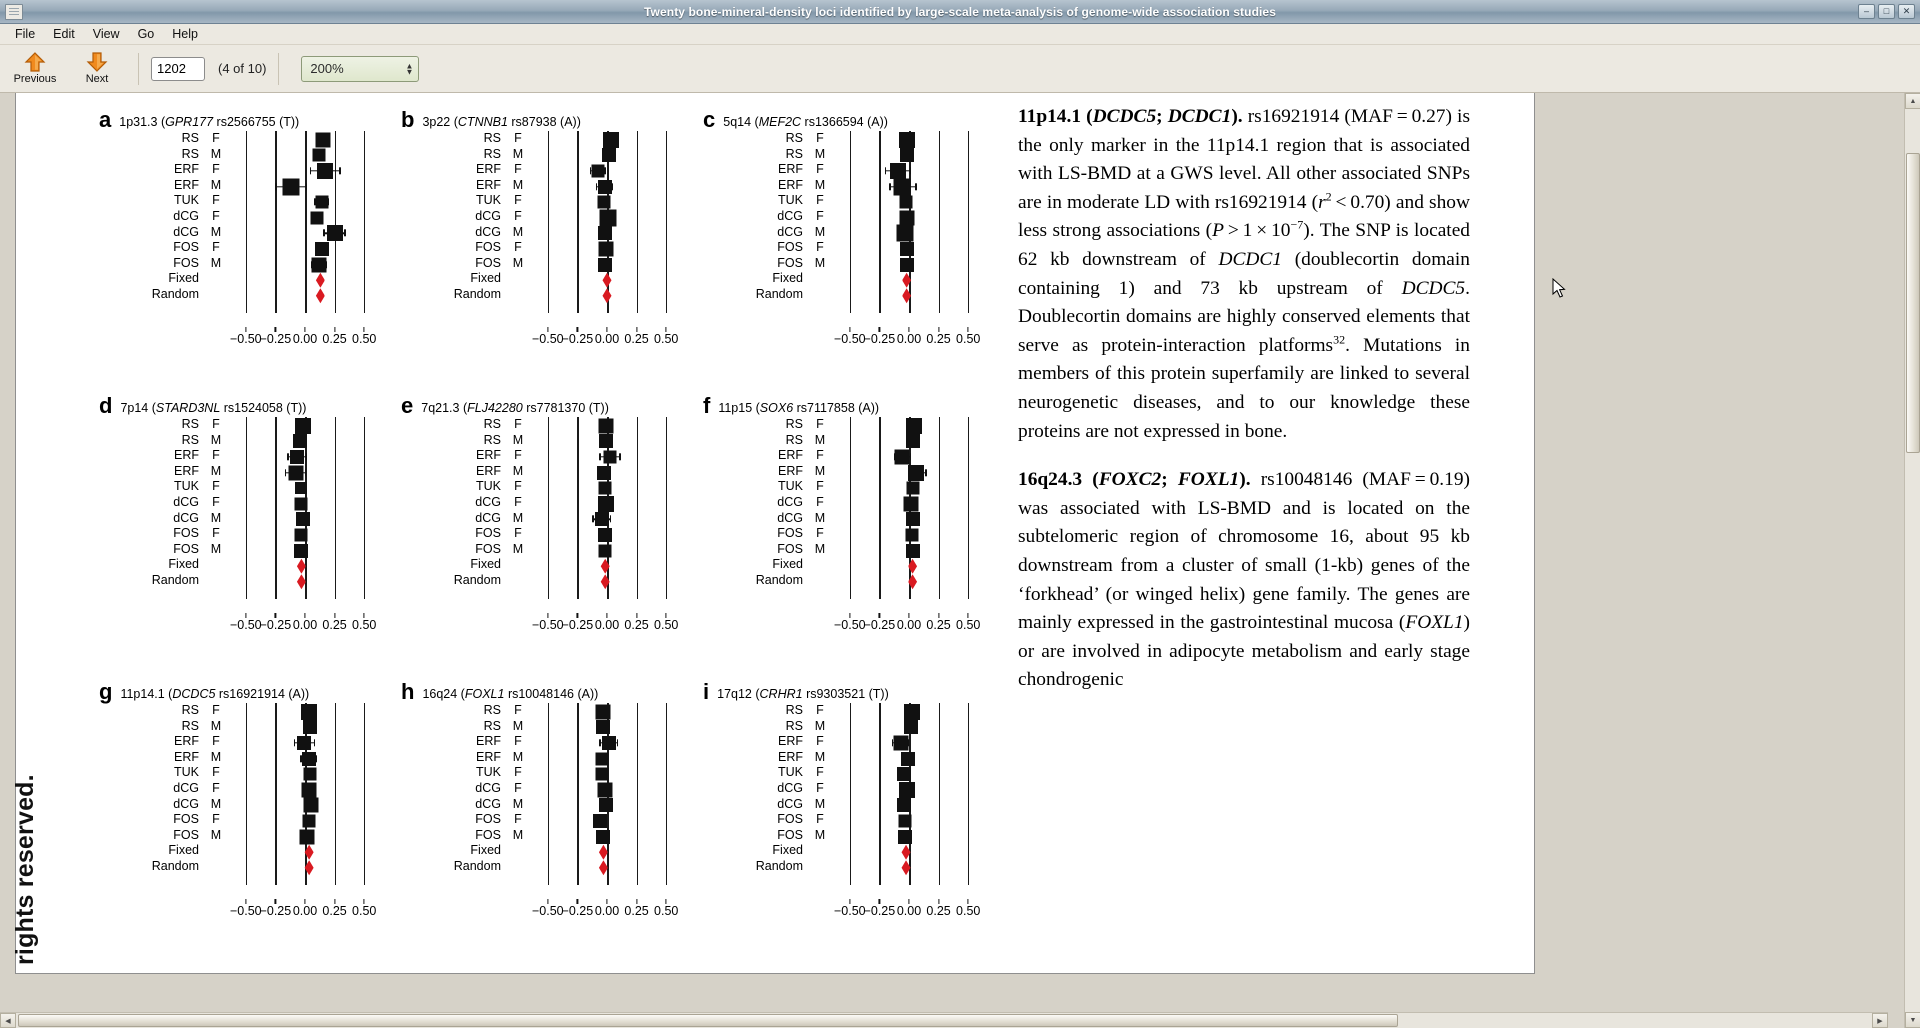 The width and height of the screenshot is (1920, 1028). Describe the element at coordinates (1913, 303) in the screenshot. I see `vertical-scroll-thumb` at that location.